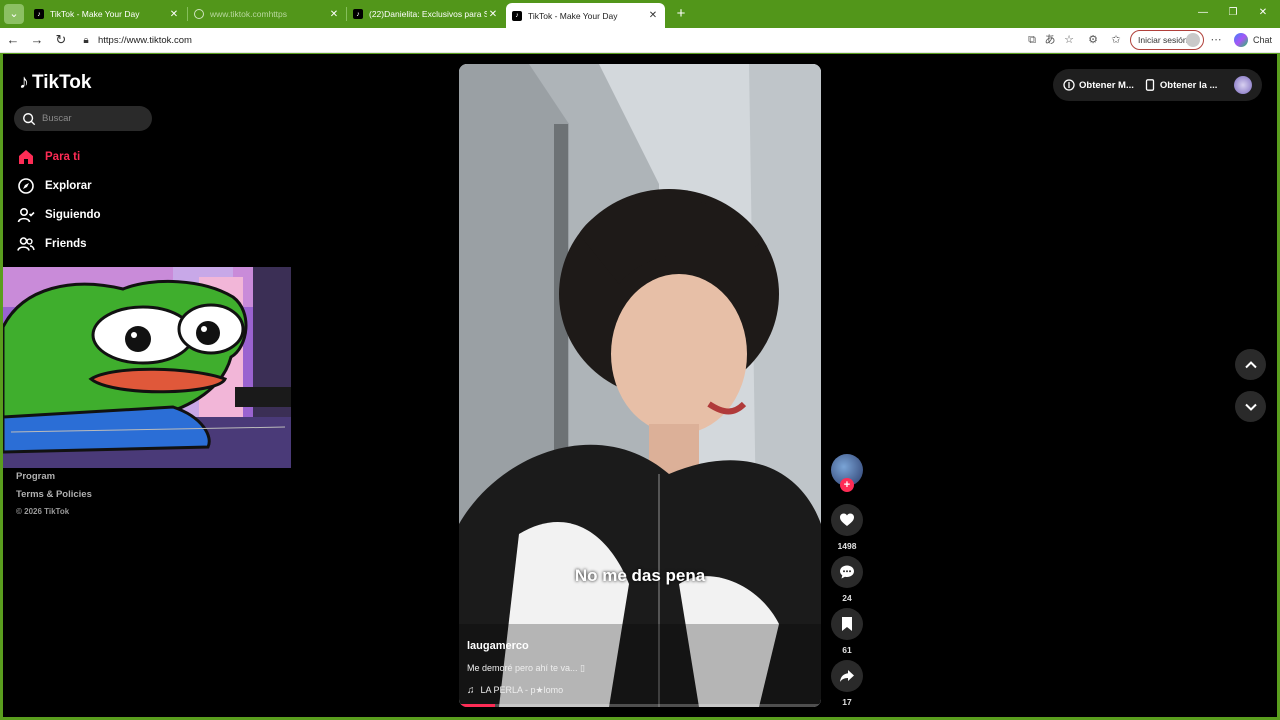  What do you see at coordinates (1150, 85) in the screenshot?
I see `phone-icon` at bounding box center [1150, 85].